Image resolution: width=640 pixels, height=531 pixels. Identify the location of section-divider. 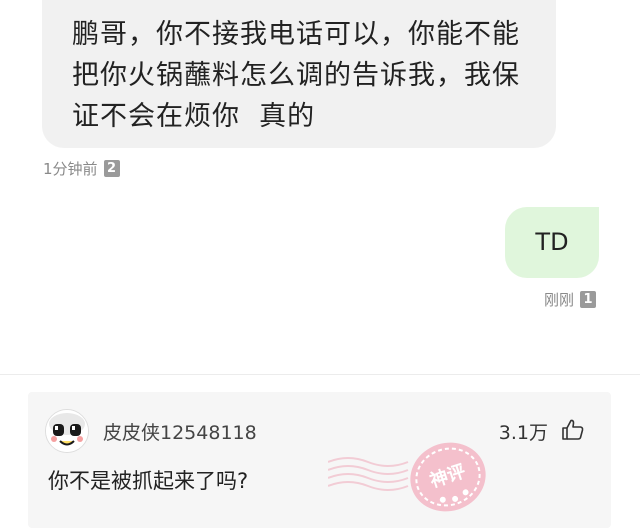
(320, 374).